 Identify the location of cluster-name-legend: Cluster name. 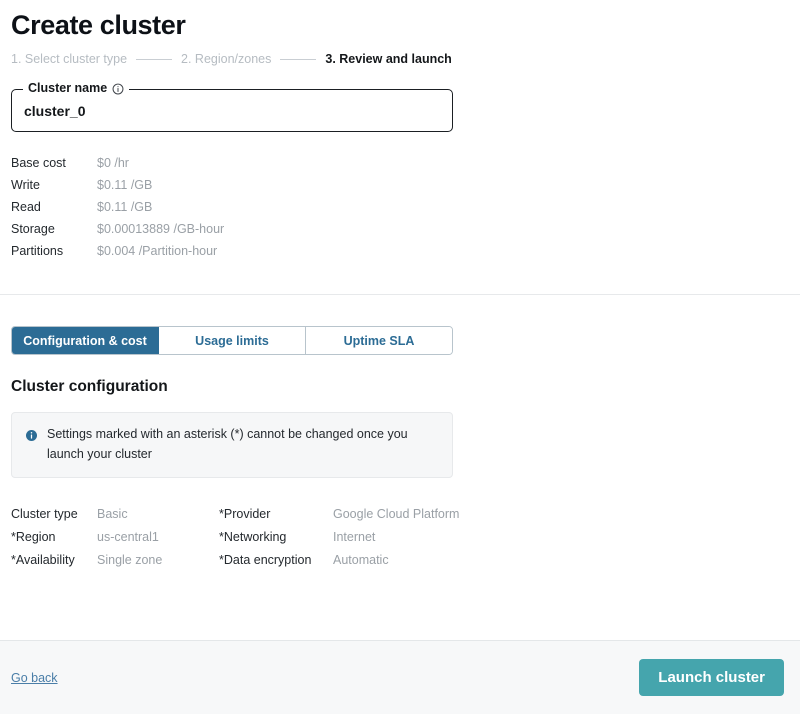
(76, 88).